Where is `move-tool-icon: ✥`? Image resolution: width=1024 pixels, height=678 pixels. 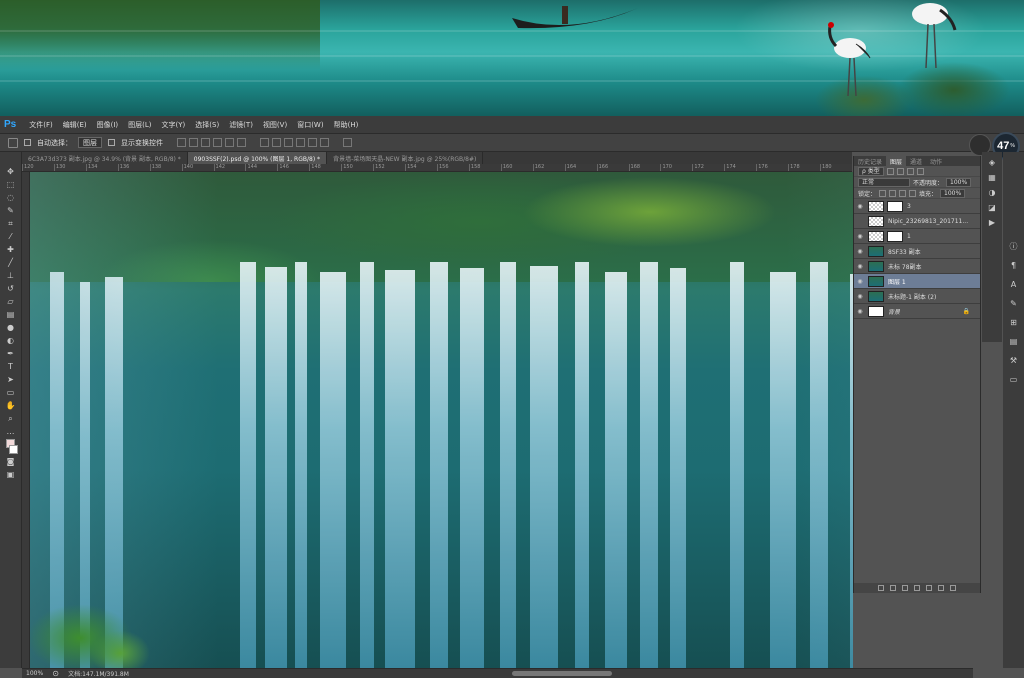 move-tool-icon: ✥ is located at coordinates (11, 171).